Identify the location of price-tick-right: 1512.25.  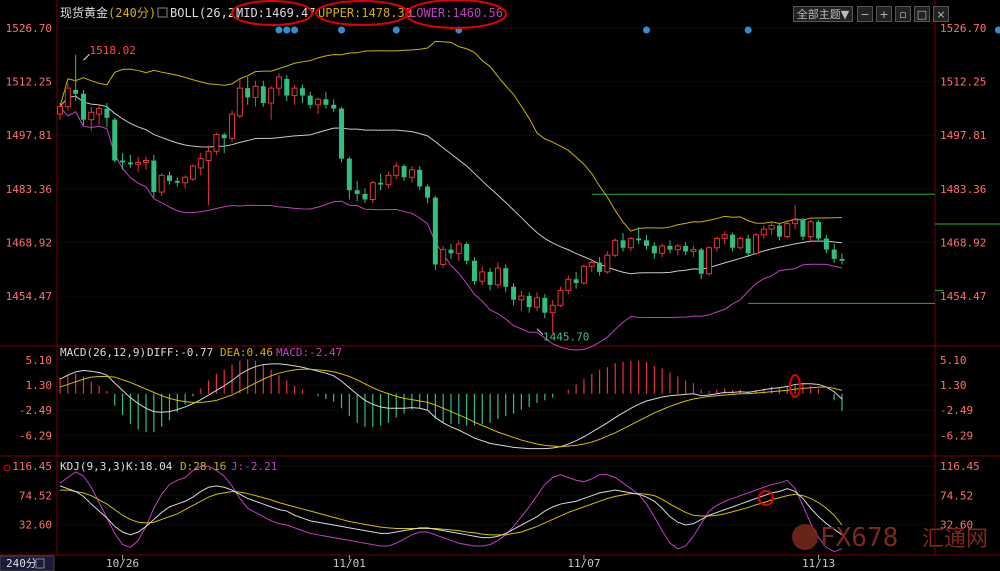
(963, 82).